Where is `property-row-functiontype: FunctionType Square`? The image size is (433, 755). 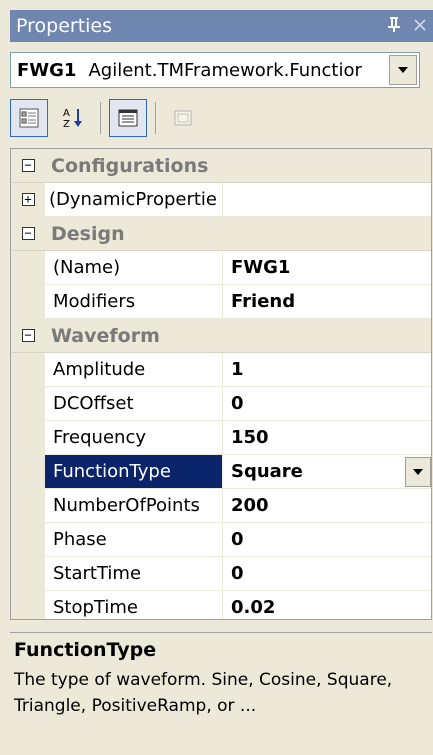 property-row-functiontype: FunctionType Square is located at coordinates (221, 472).